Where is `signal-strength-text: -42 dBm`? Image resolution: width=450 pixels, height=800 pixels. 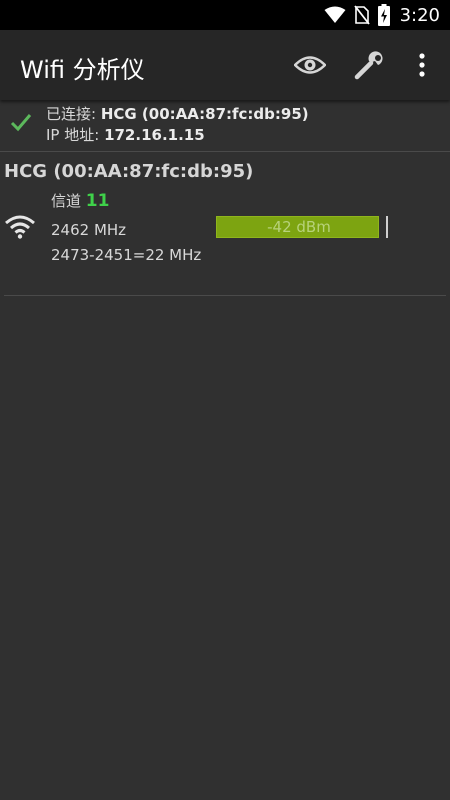 signal-strength-text: -42 dBm is located at coordinates (299, 227).